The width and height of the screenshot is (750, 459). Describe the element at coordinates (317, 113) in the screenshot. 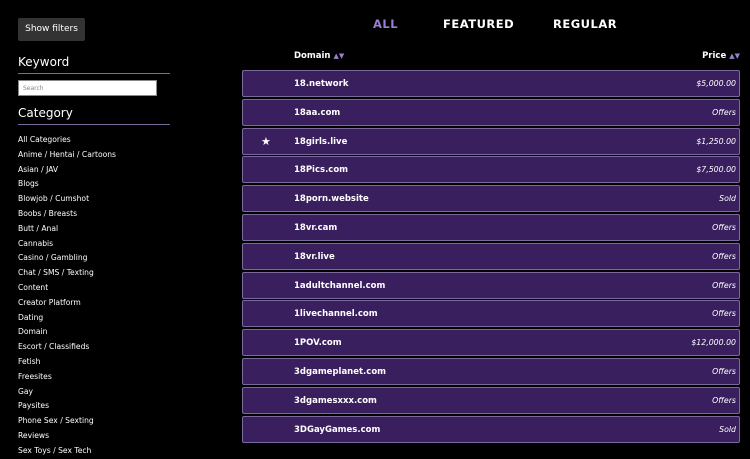

I see `domain-name: 18aa.com` at that location.